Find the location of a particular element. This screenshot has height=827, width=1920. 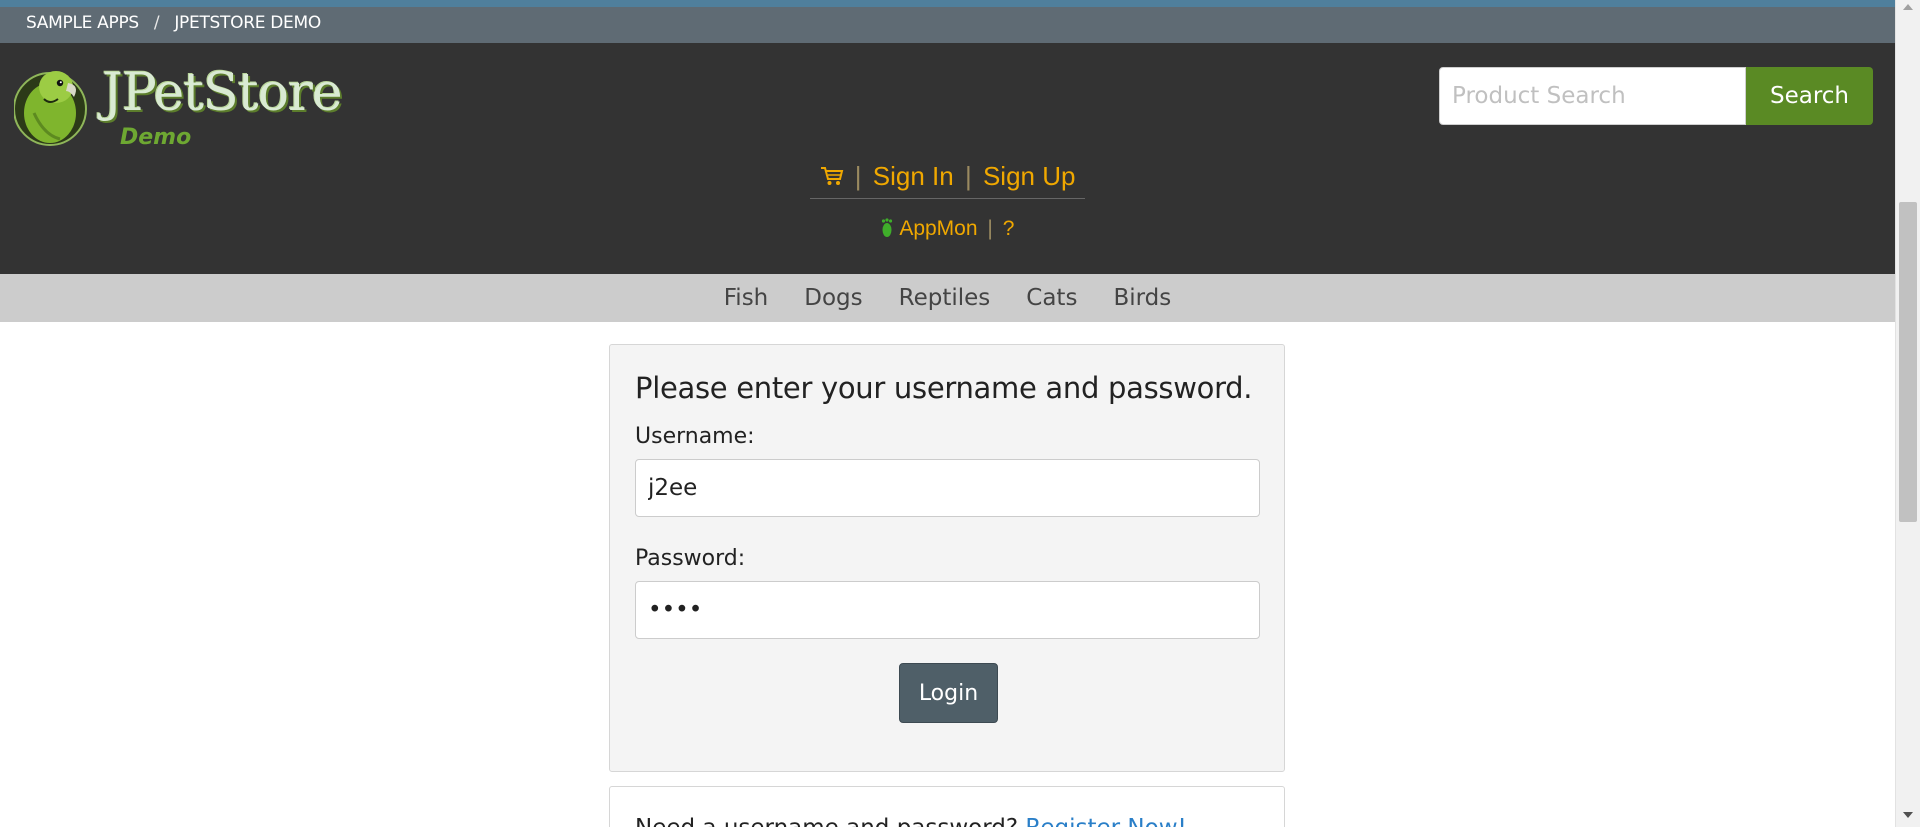

logo-link: JPetStore Demo is located at coordinates (178, 113).